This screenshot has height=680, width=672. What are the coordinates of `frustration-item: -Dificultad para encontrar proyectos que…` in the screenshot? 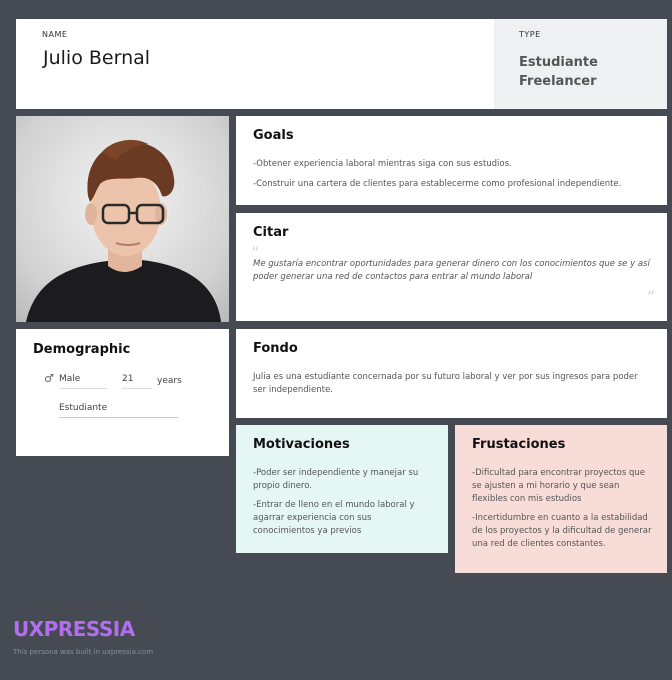 It's located at (559, 486).